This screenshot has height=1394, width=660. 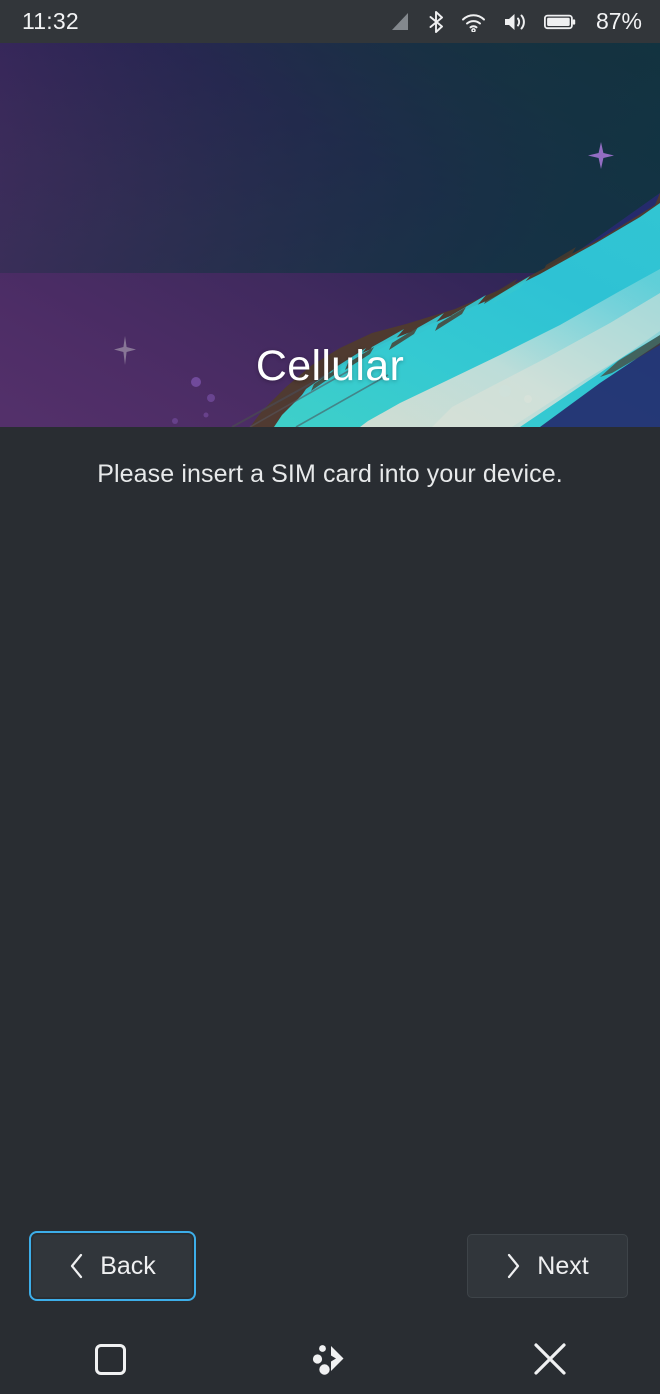 I want to click on system-navigation-bar, so click(x=330, y=1359).